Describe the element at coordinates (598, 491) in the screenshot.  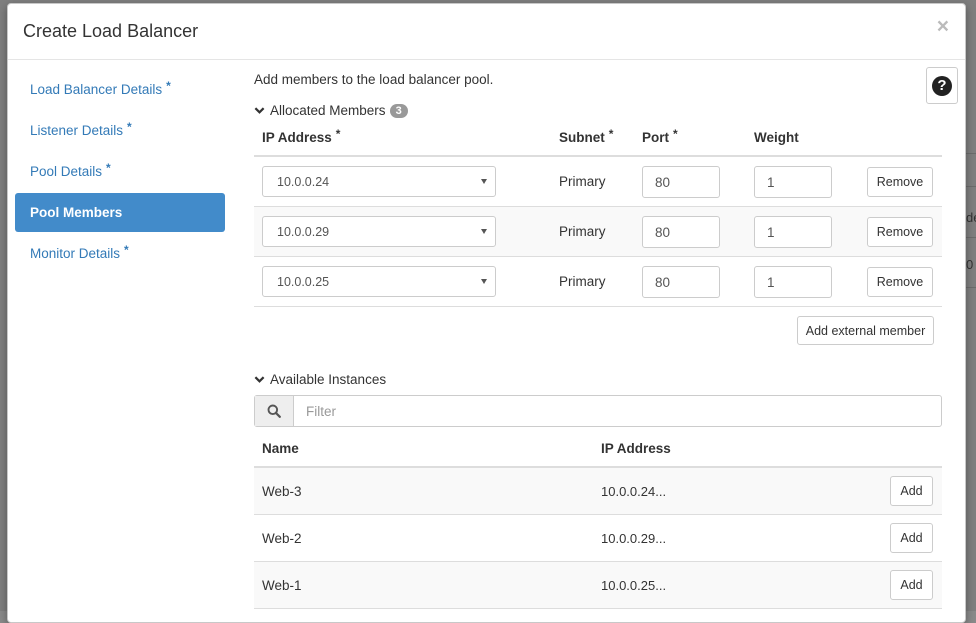
I see `table-row: Web-3 10.0.0.24... Add` at that location.